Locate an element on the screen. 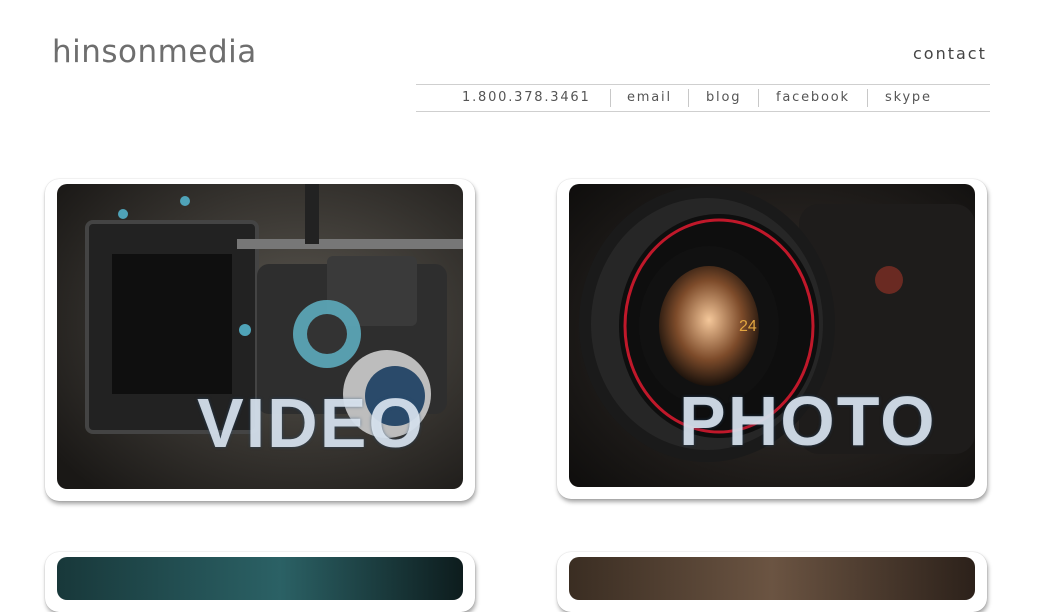 This screenshot has height=612, width=1038. third-card is located at coordinates (260, 582).